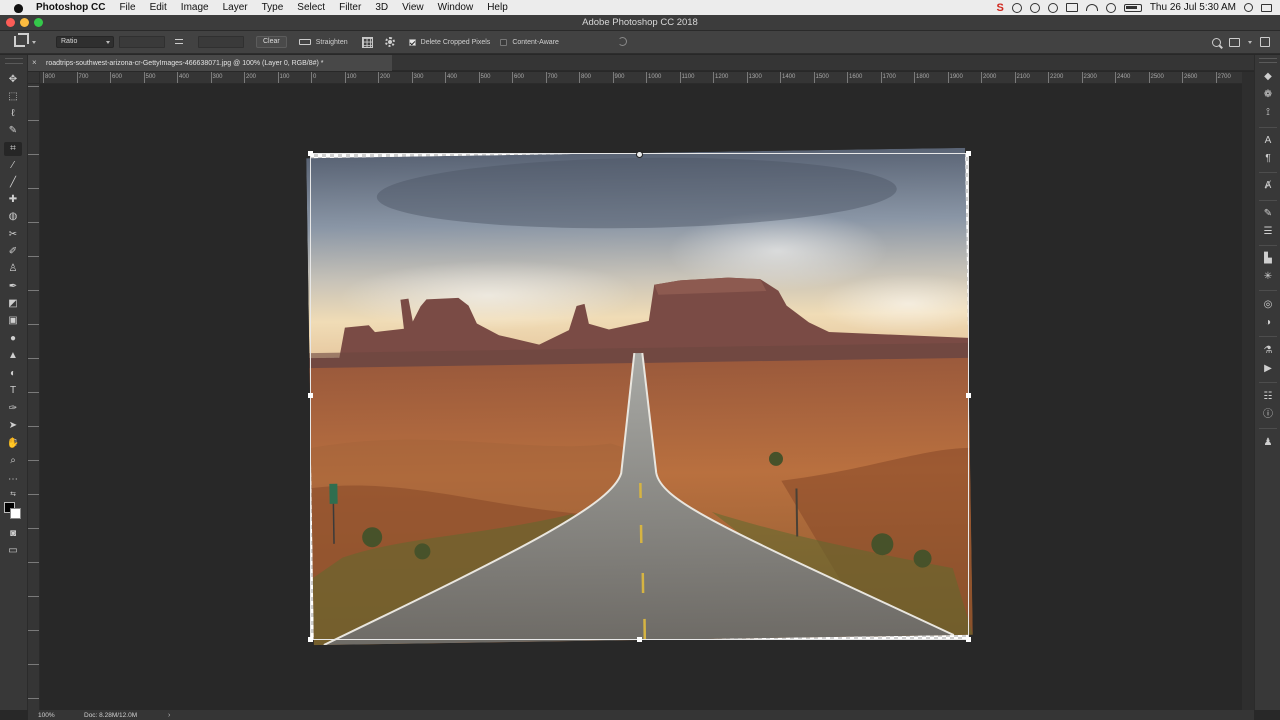 The image size is (1280, 720). Describe the element at coordinates (13, 534) in the screenshot. I see `quick-mask-icon: ◙` at that location.